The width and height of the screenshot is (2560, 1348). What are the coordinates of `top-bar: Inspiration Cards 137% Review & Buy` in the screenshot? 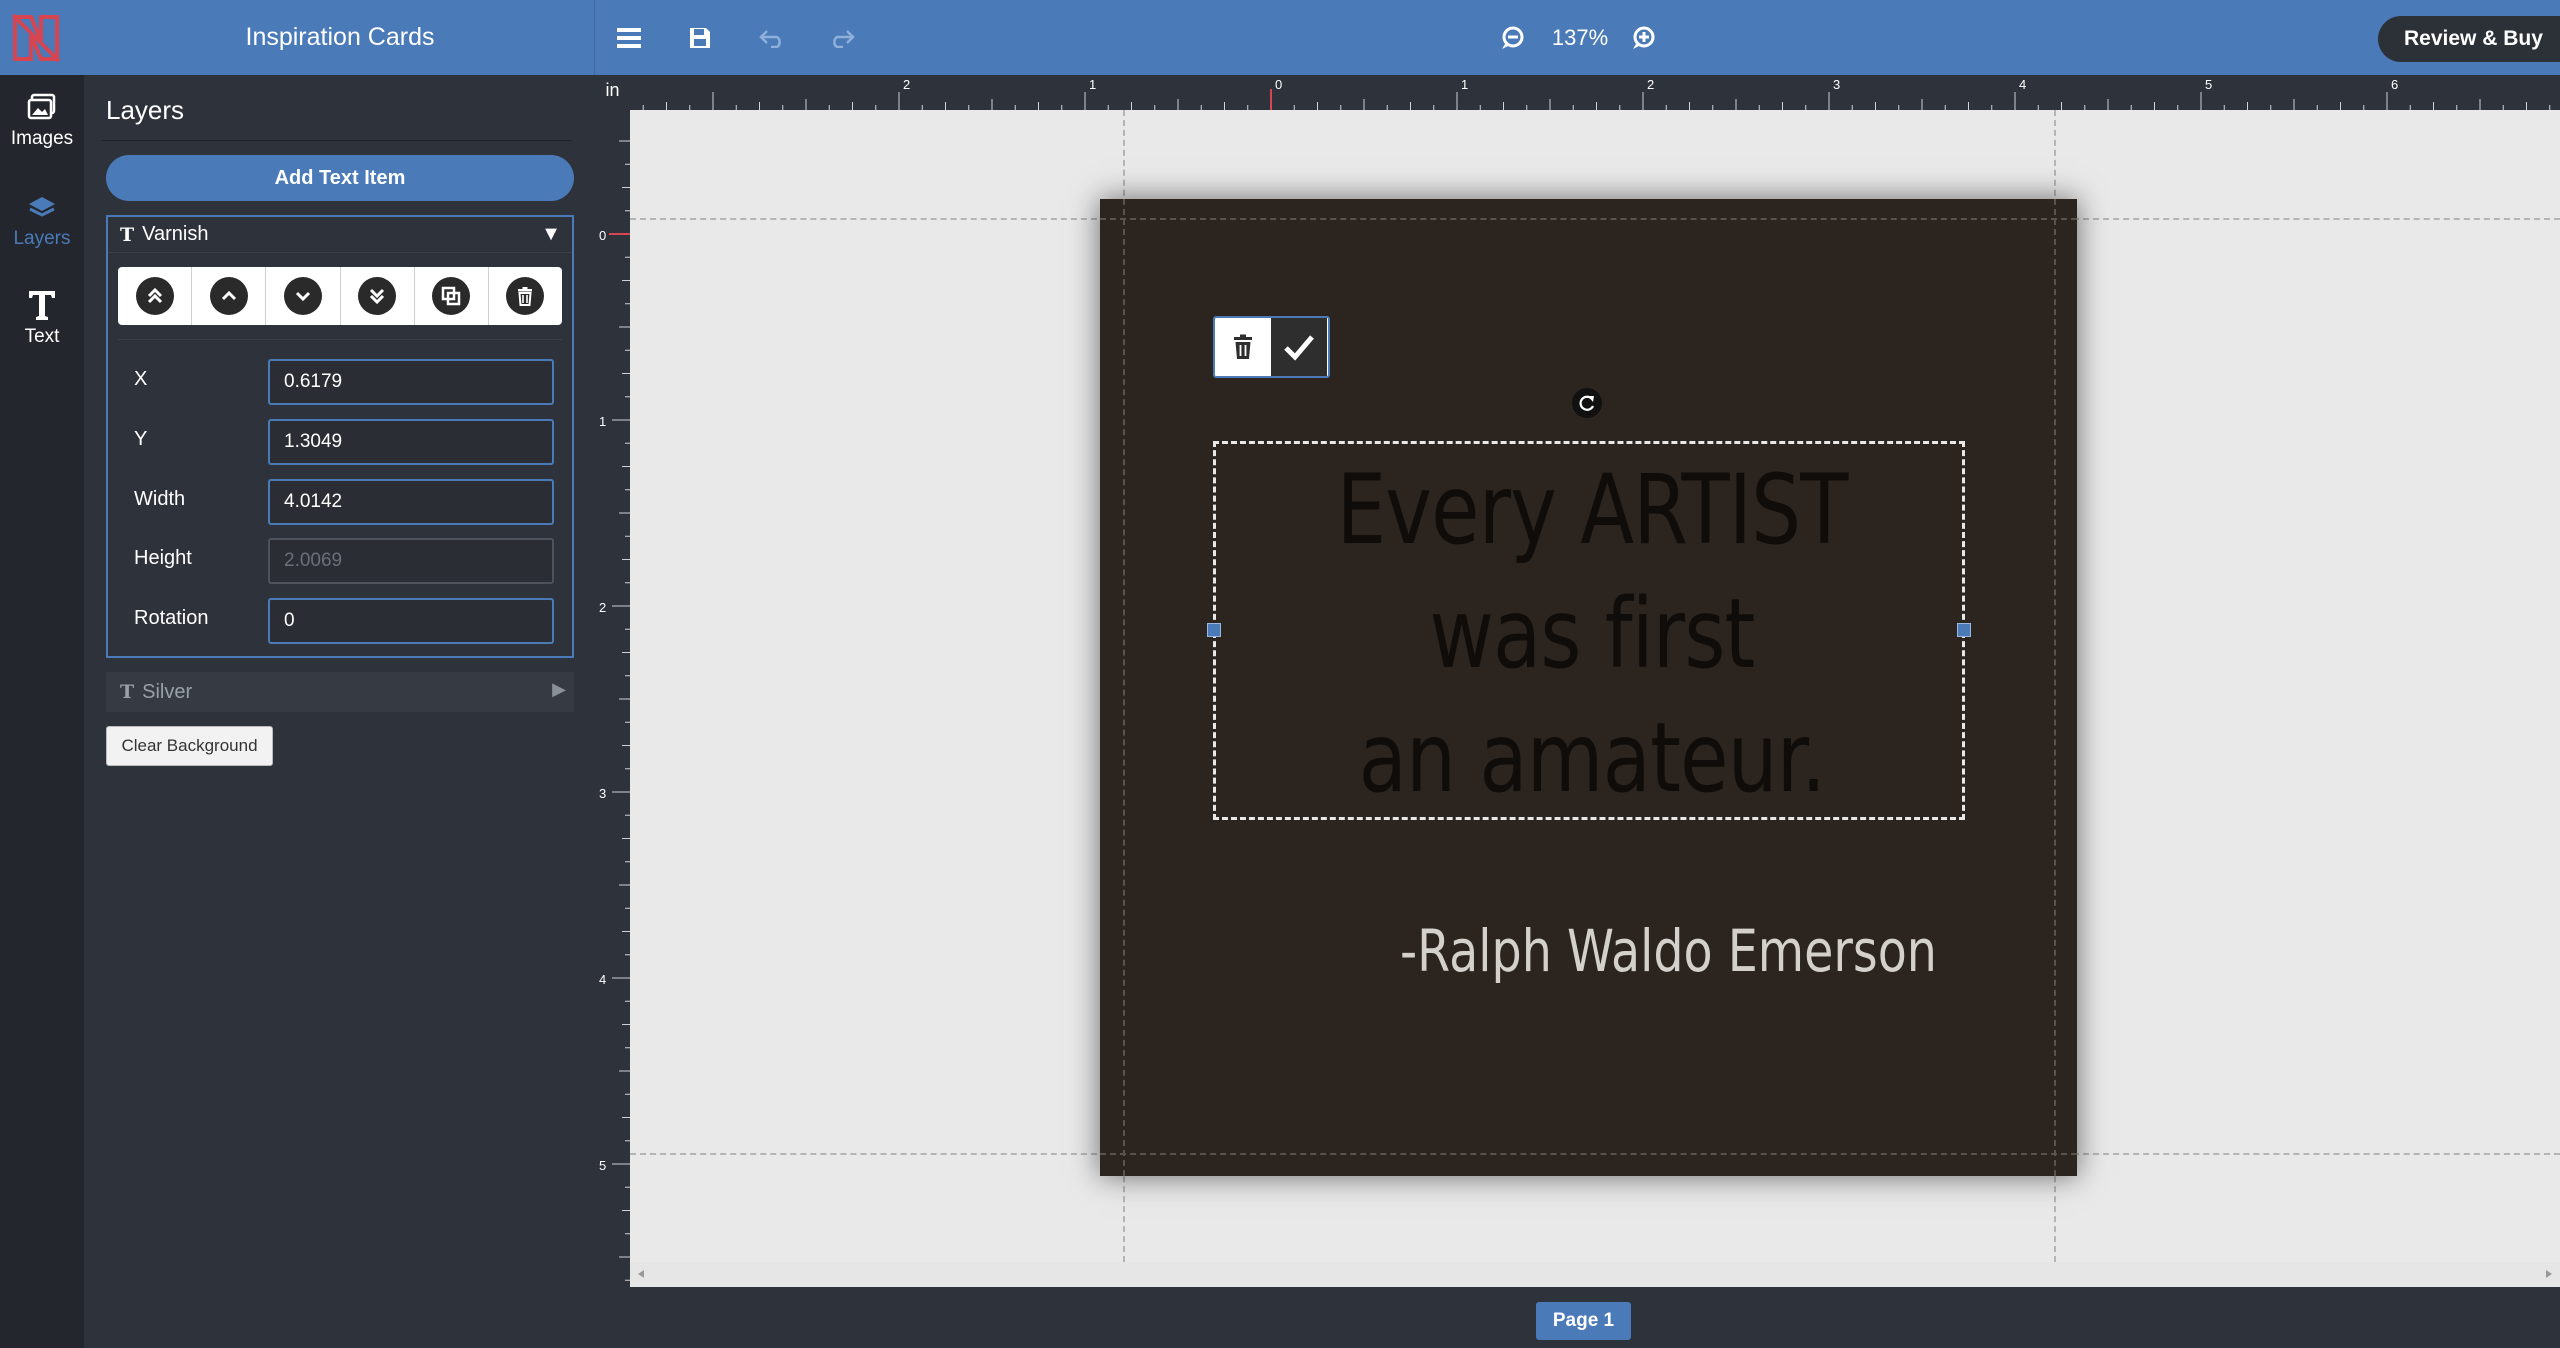 It's located at (1280, 37).